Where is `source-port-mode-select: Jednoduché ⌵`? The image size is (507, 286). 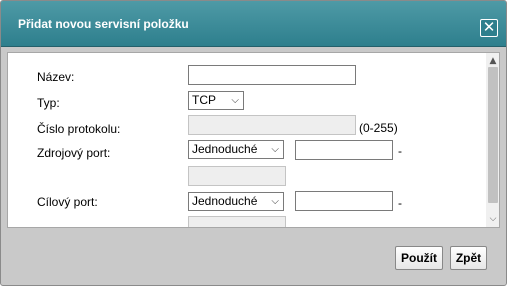 source-port-mode-select: Jednoduché ⌵ is located at coordinates (236, 149).